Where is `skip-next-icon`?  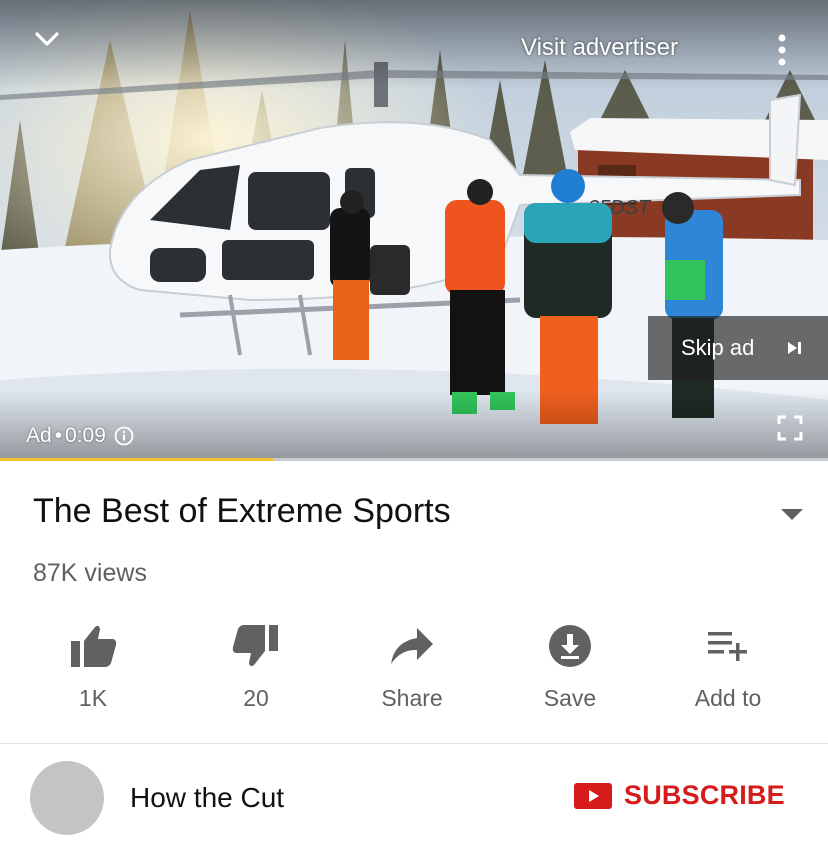
skip-next-icon is located at coordinates (795, 348).